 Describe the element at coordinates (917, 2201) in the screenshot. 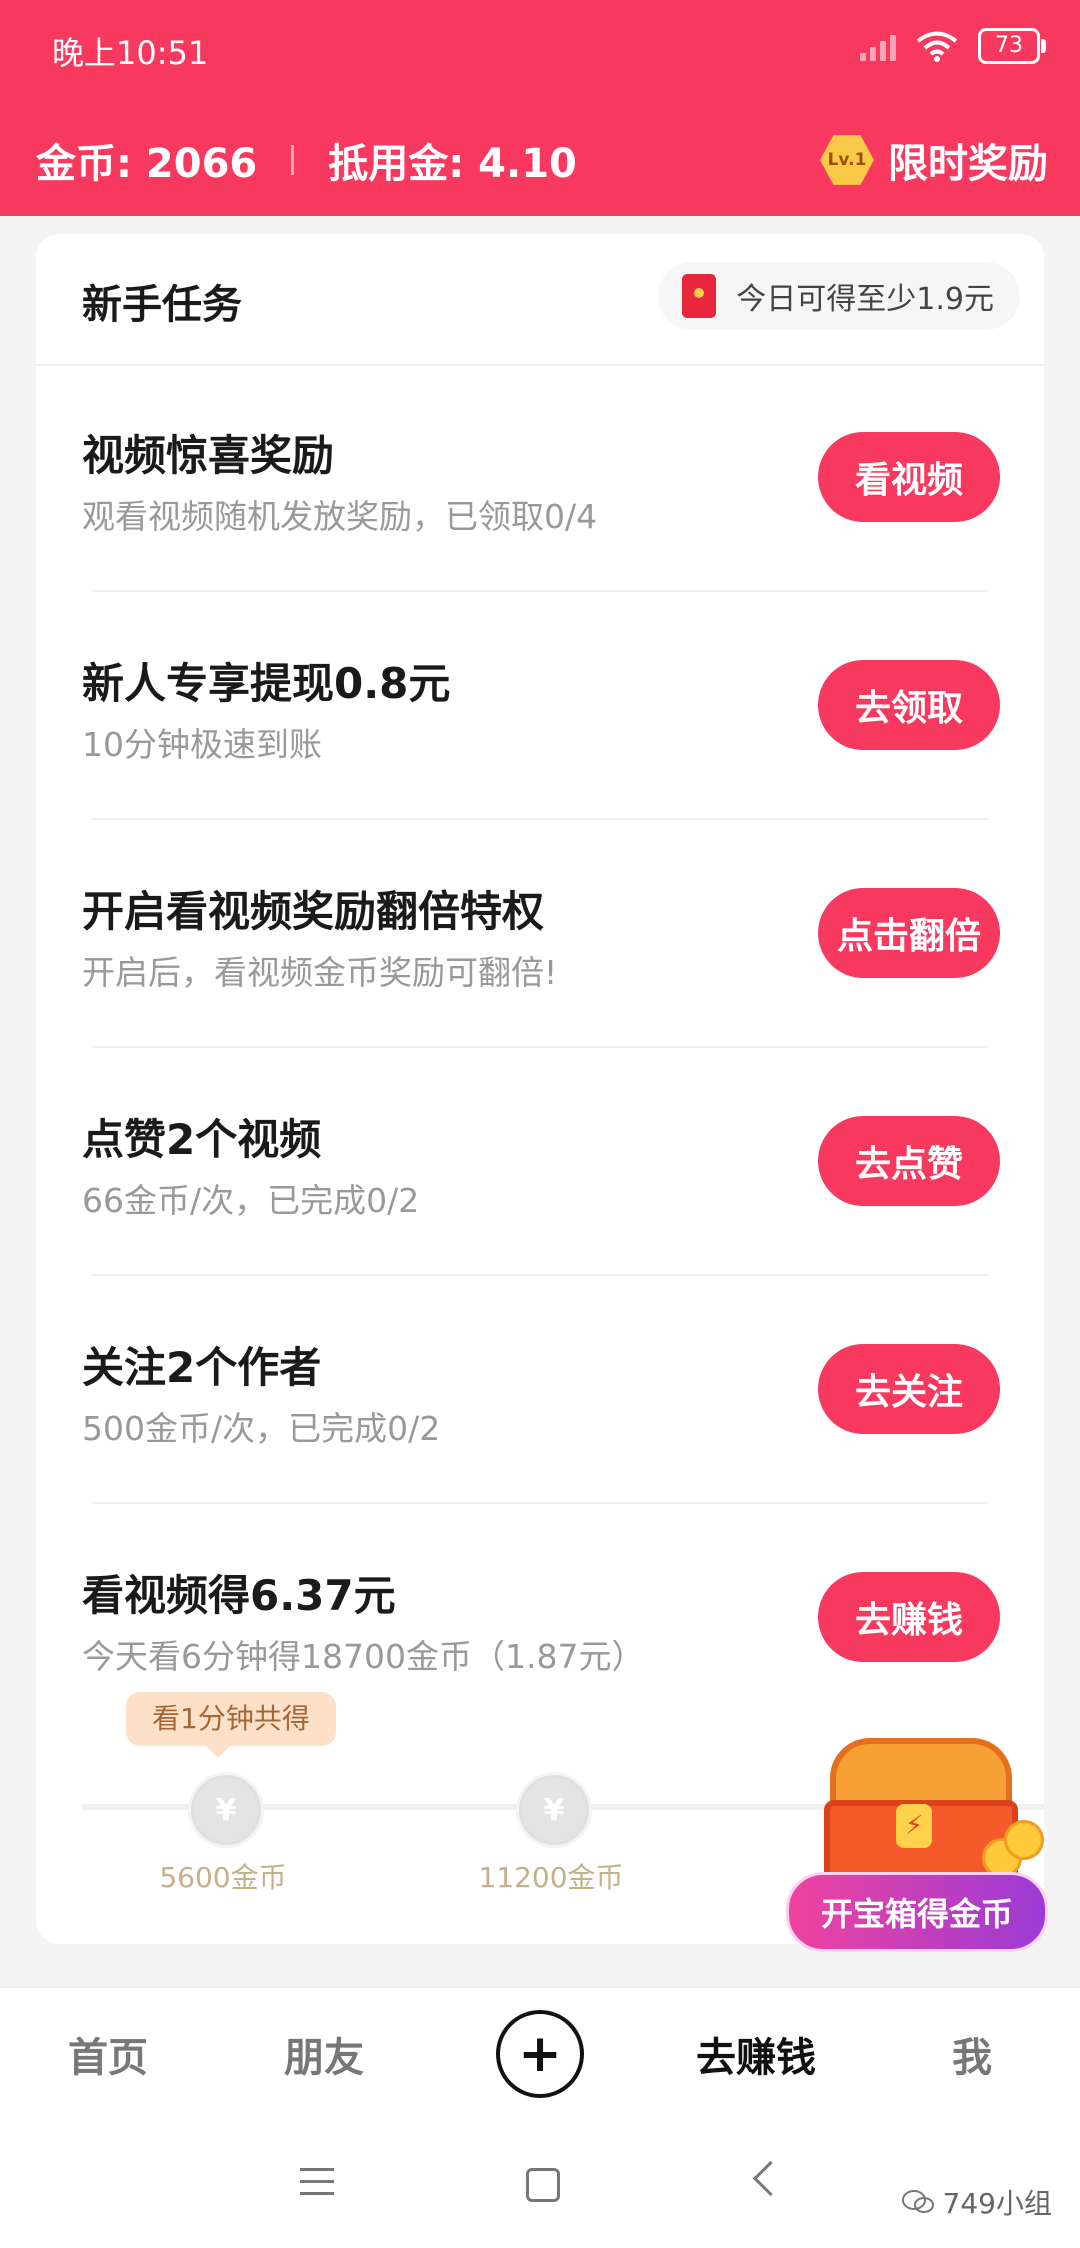

I see `wechat-icon` at that location.